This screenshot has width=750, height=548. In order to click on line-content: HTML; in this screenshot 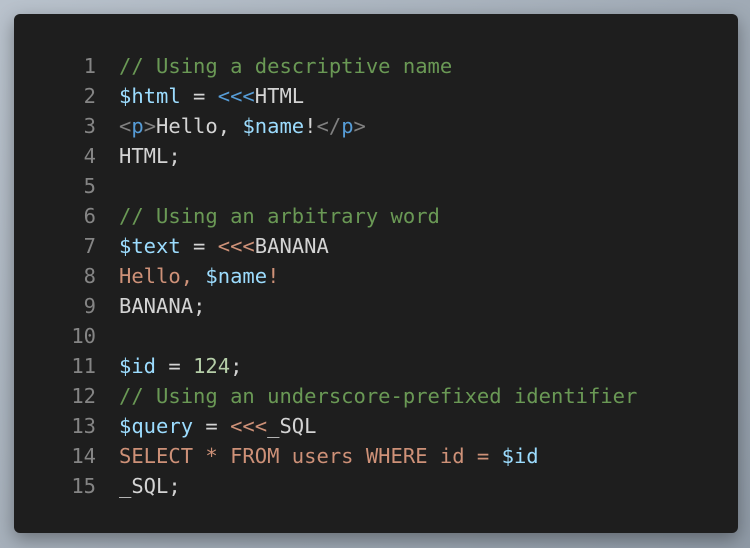, I will do `click(150, 156)`.